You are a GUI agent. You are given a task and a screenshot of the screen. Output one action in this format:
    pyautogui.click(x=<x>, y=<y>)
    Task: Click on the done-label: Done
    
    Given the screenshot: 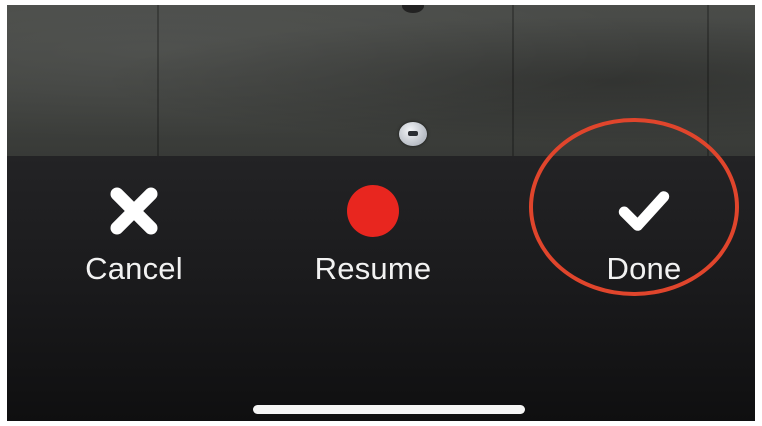 What is the action you would take?
    pyautogui.click(x=644, y=268)
    